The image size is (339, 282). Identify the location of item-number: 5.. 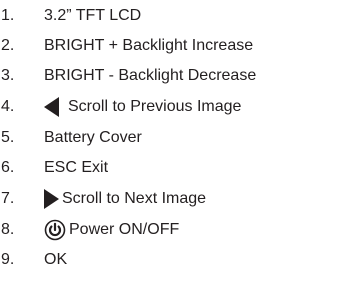
(8, 137).